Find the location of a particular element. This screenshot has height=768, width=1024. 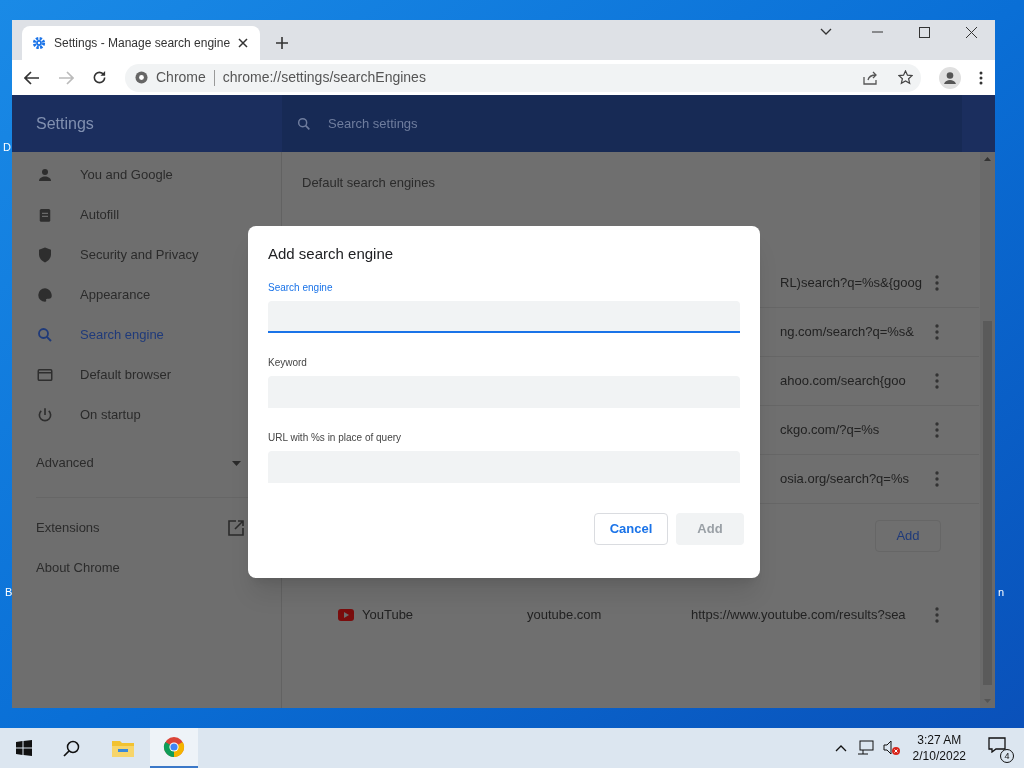

input-field is located at coordinates (504, 316).